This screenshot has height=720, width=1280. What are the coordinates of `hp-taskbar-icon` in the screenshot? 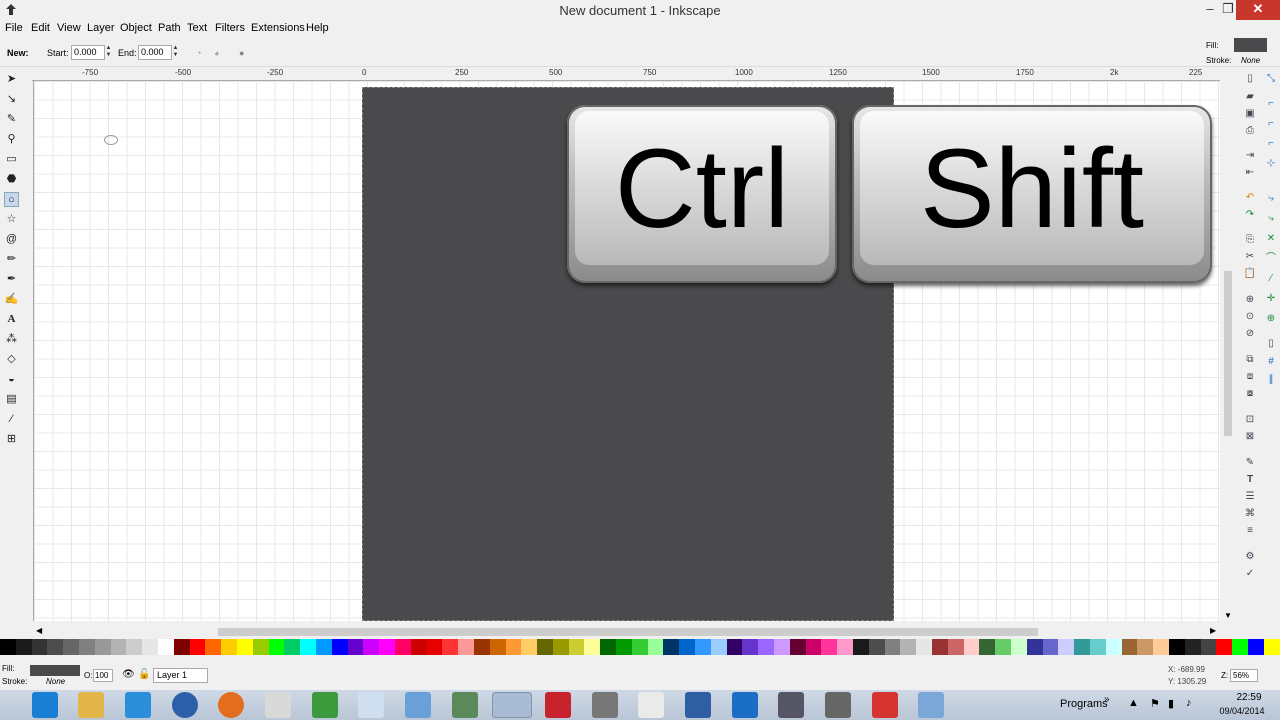 It's located at (185, 705).